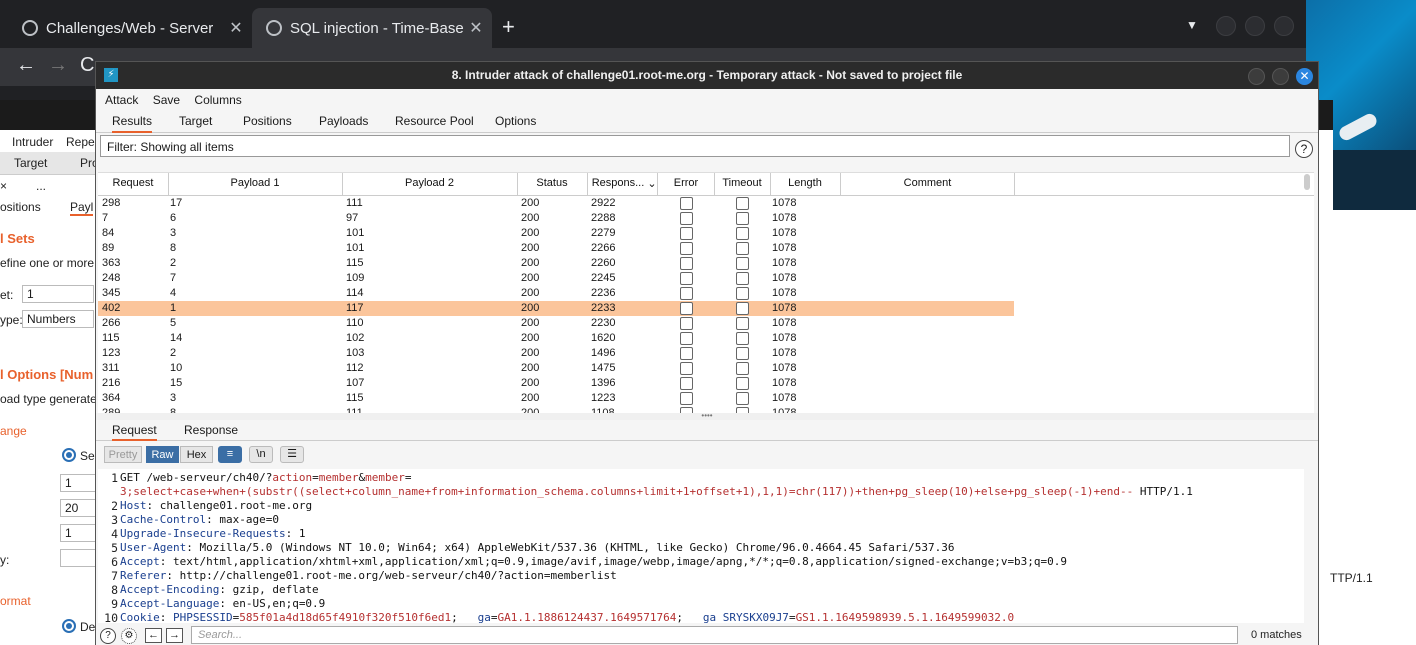 The image size is (1416, 645). What do you see at coordinates (686, 183) in the screenshot?
I see `column-error: Error` at bounding box center [686, 183].